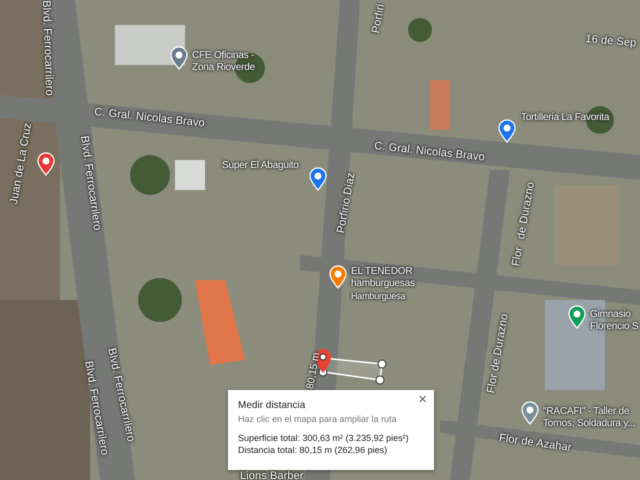  Describe the element at coordinates (313, 371) in the screenshot. I see `distance-label: 80,15 m` at that location.